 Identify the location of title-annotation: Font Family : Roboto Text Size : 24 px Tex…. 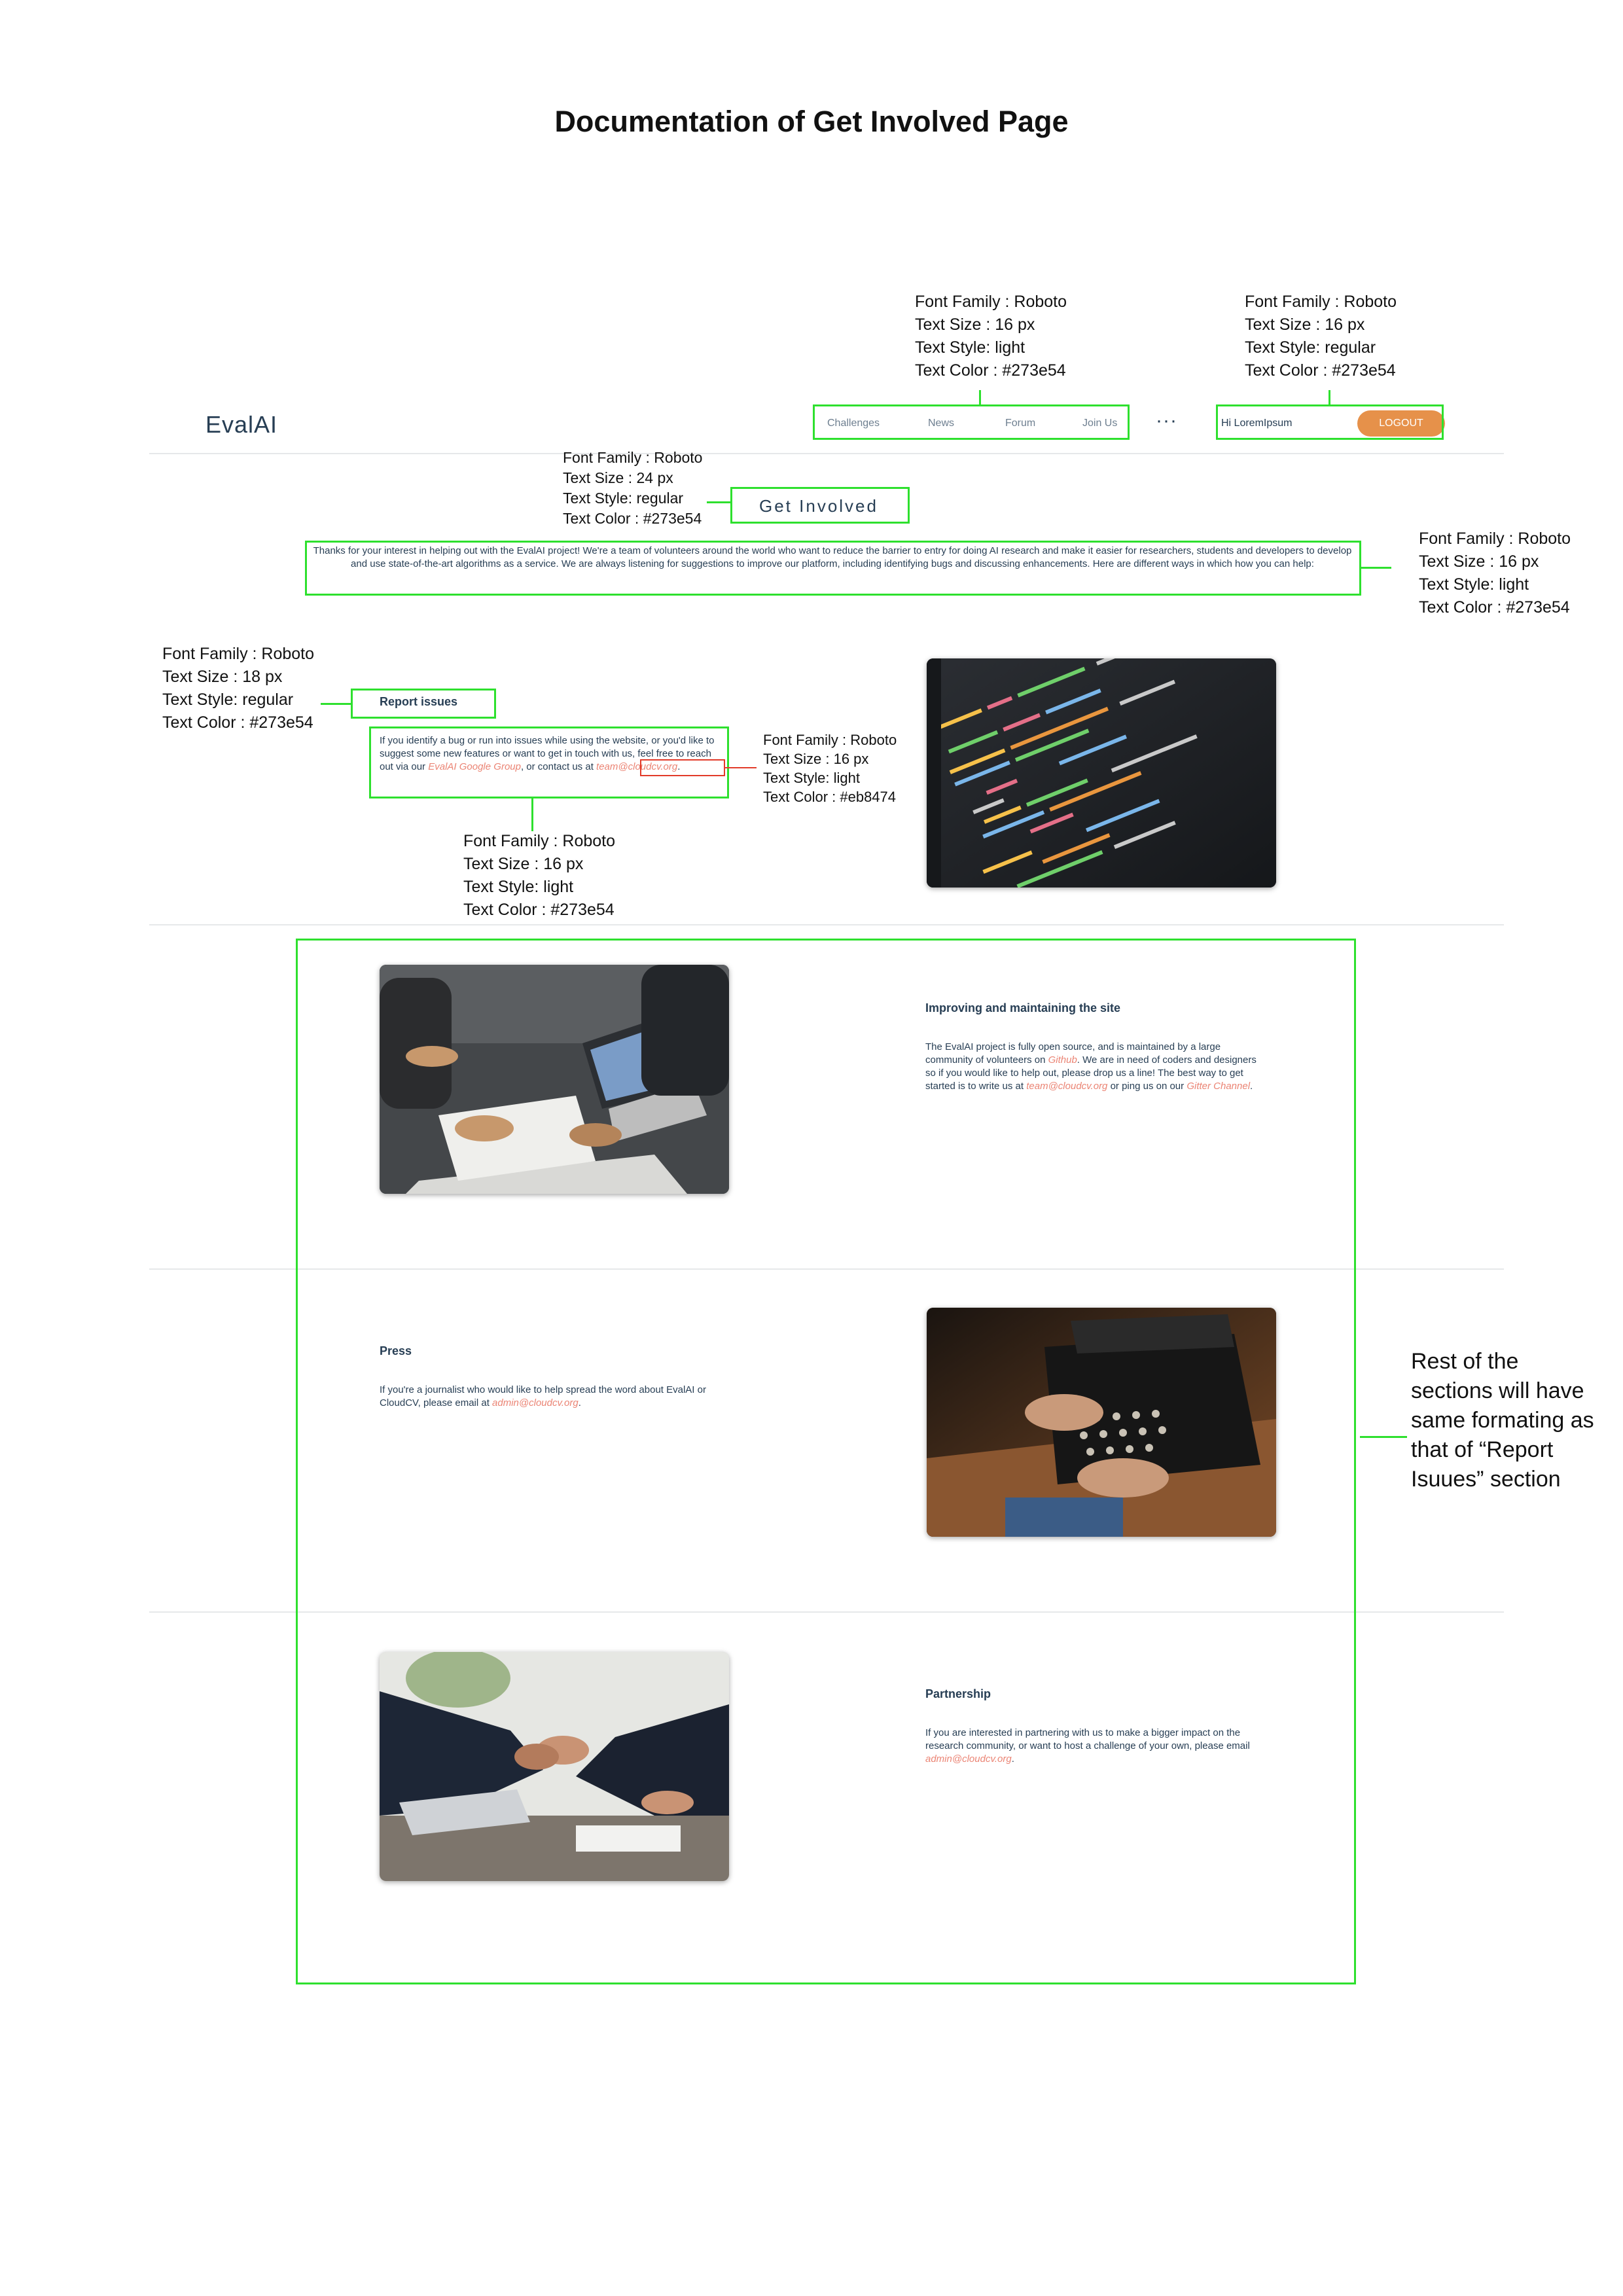
(633, 488).